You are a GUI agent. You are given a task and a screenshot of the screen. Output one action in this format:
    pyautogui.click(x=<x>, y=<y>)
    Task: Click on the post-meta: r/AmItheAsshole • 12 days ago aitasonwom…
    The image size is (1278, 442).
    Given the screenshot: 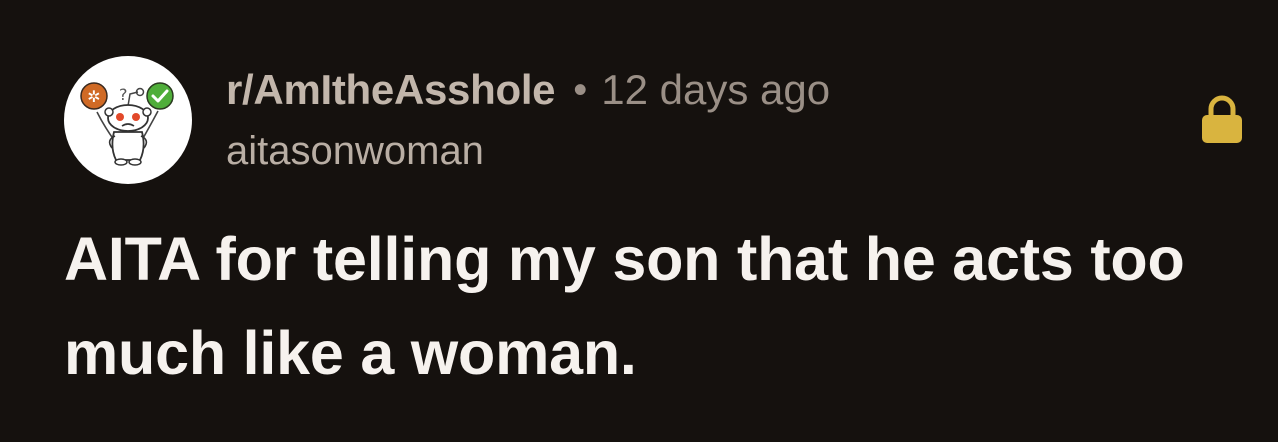 What is the action you would take?
    pyautogui.click(x=528, y=119)
    